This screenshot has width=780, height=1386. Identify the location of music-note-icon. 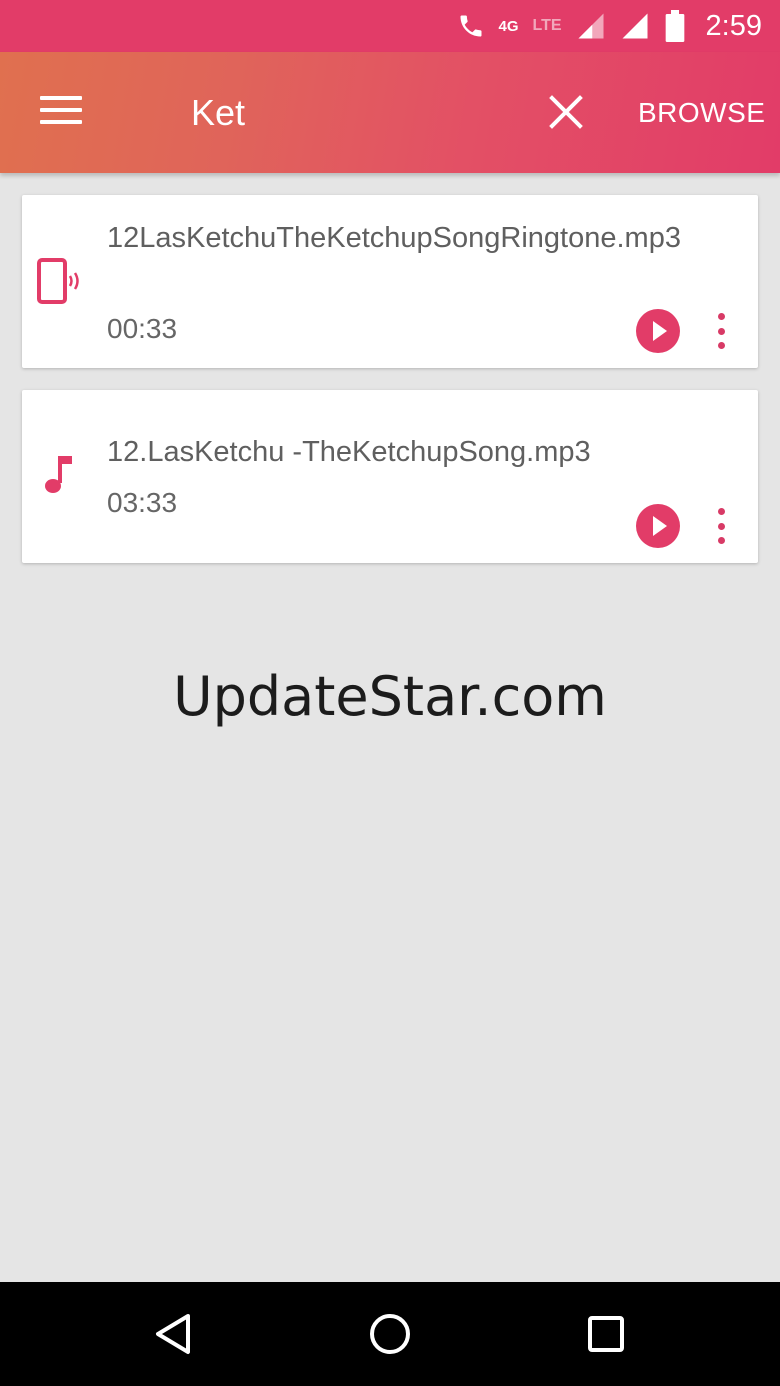
(60, 476).